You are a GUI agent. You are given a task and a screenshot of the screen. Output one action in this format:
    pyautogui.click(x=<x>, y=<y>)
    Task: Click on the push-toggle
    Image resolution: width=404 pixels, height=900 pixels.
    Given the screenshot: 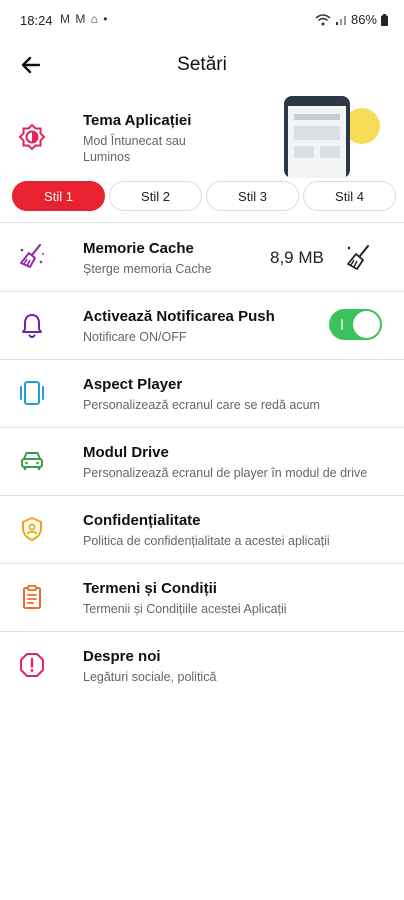 What is the action you would take?
    pyautogui.click(x=355, y=324)
    